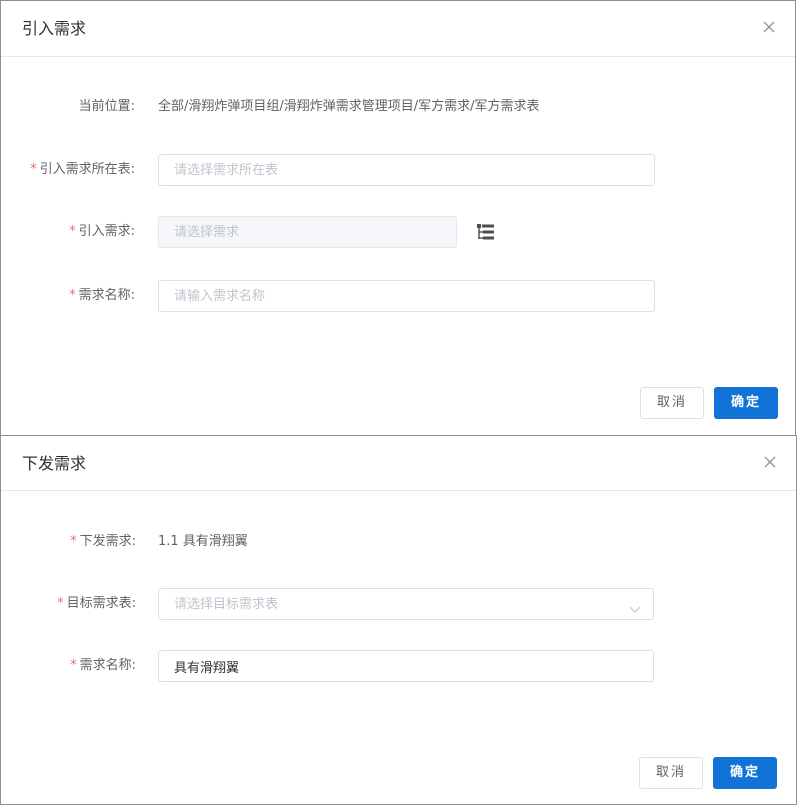  Describe the element at coordinates (485, 232) in the screenshot. I see `tree-select-icon` at that location.